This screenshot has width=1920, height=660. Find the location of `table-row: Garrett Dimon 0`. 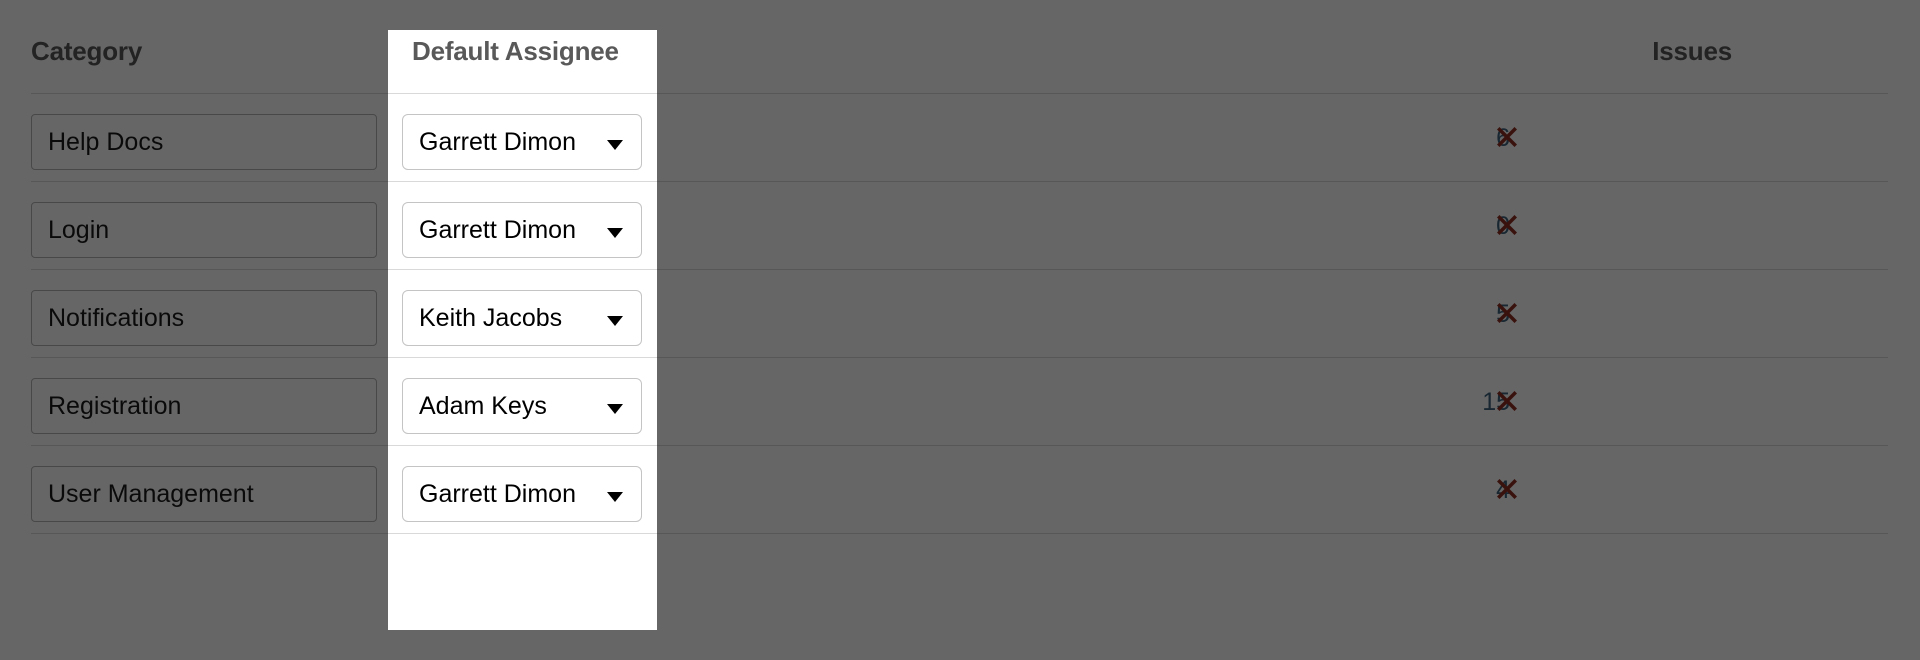

table-row: Garrett Dimon 0 is located at coordinates (960, 225).